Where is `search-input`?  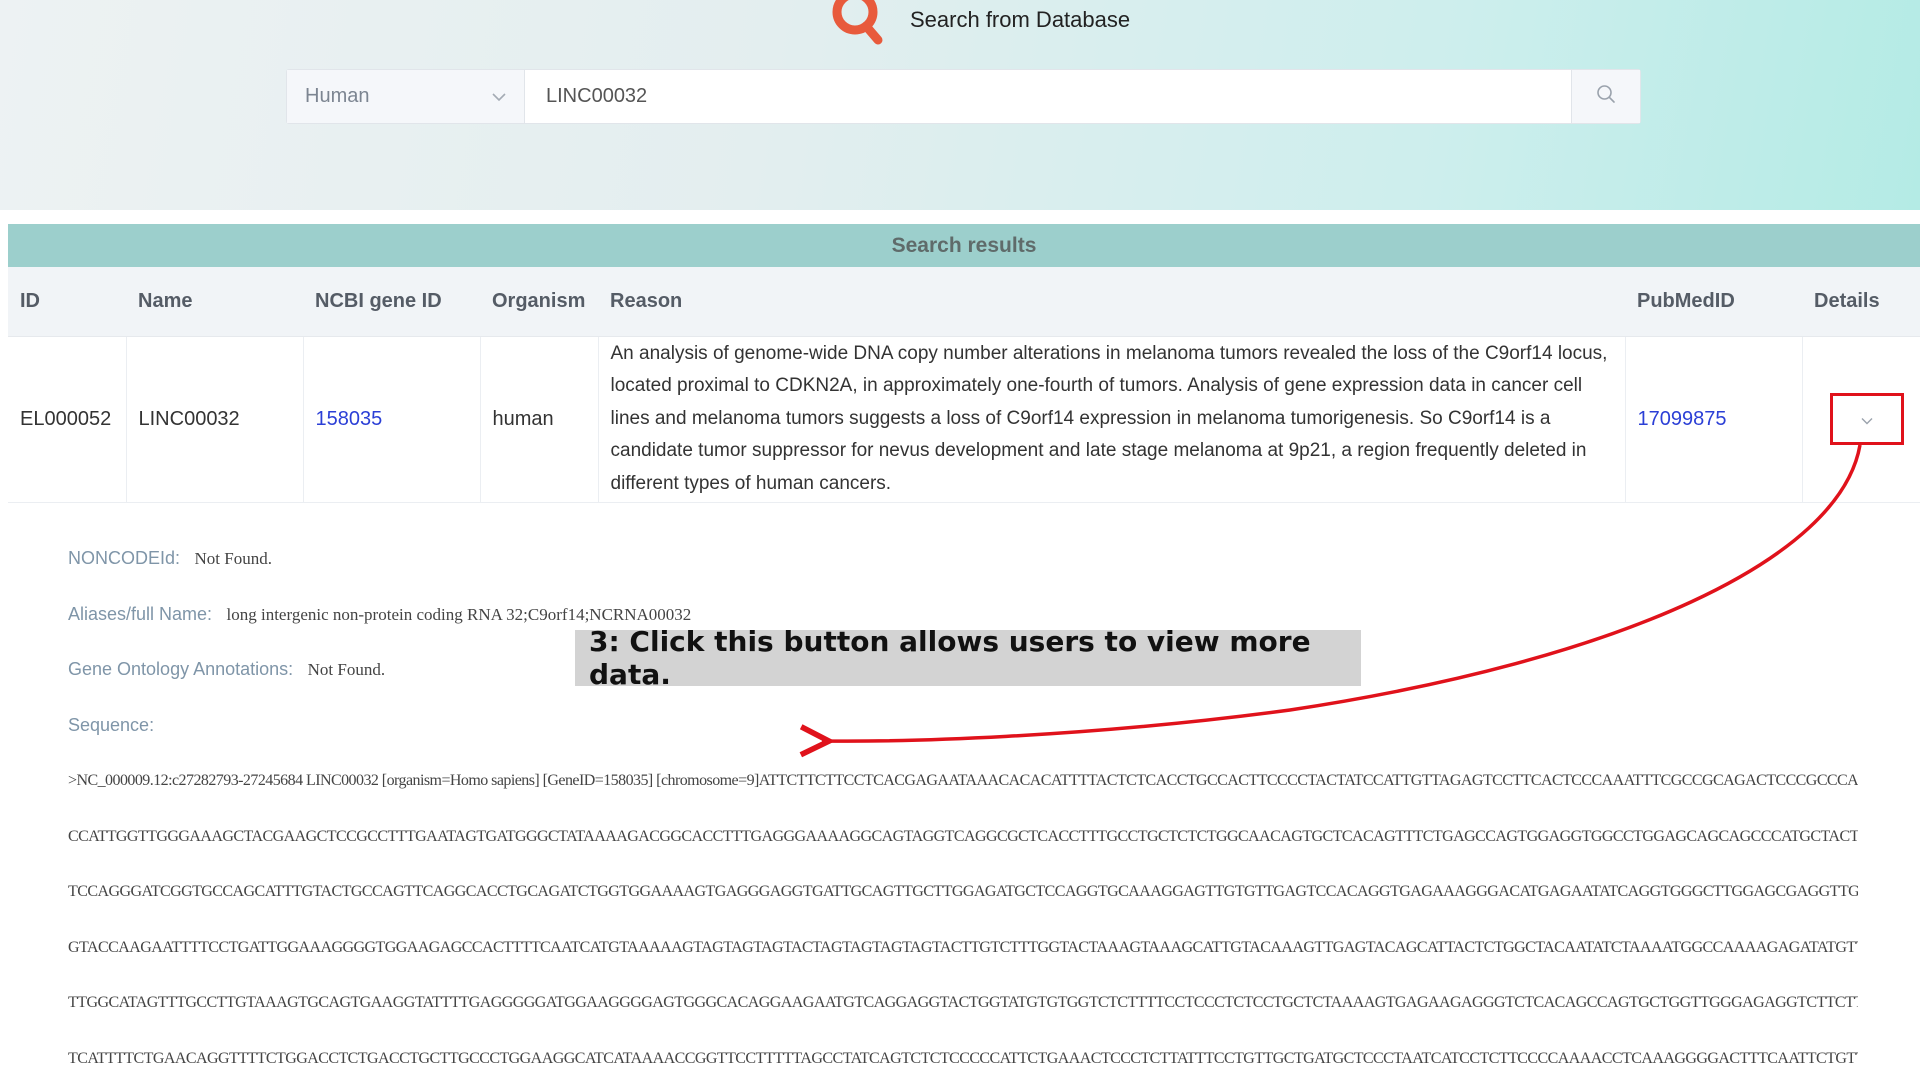
search-input is located at coordinates (1048, 96).